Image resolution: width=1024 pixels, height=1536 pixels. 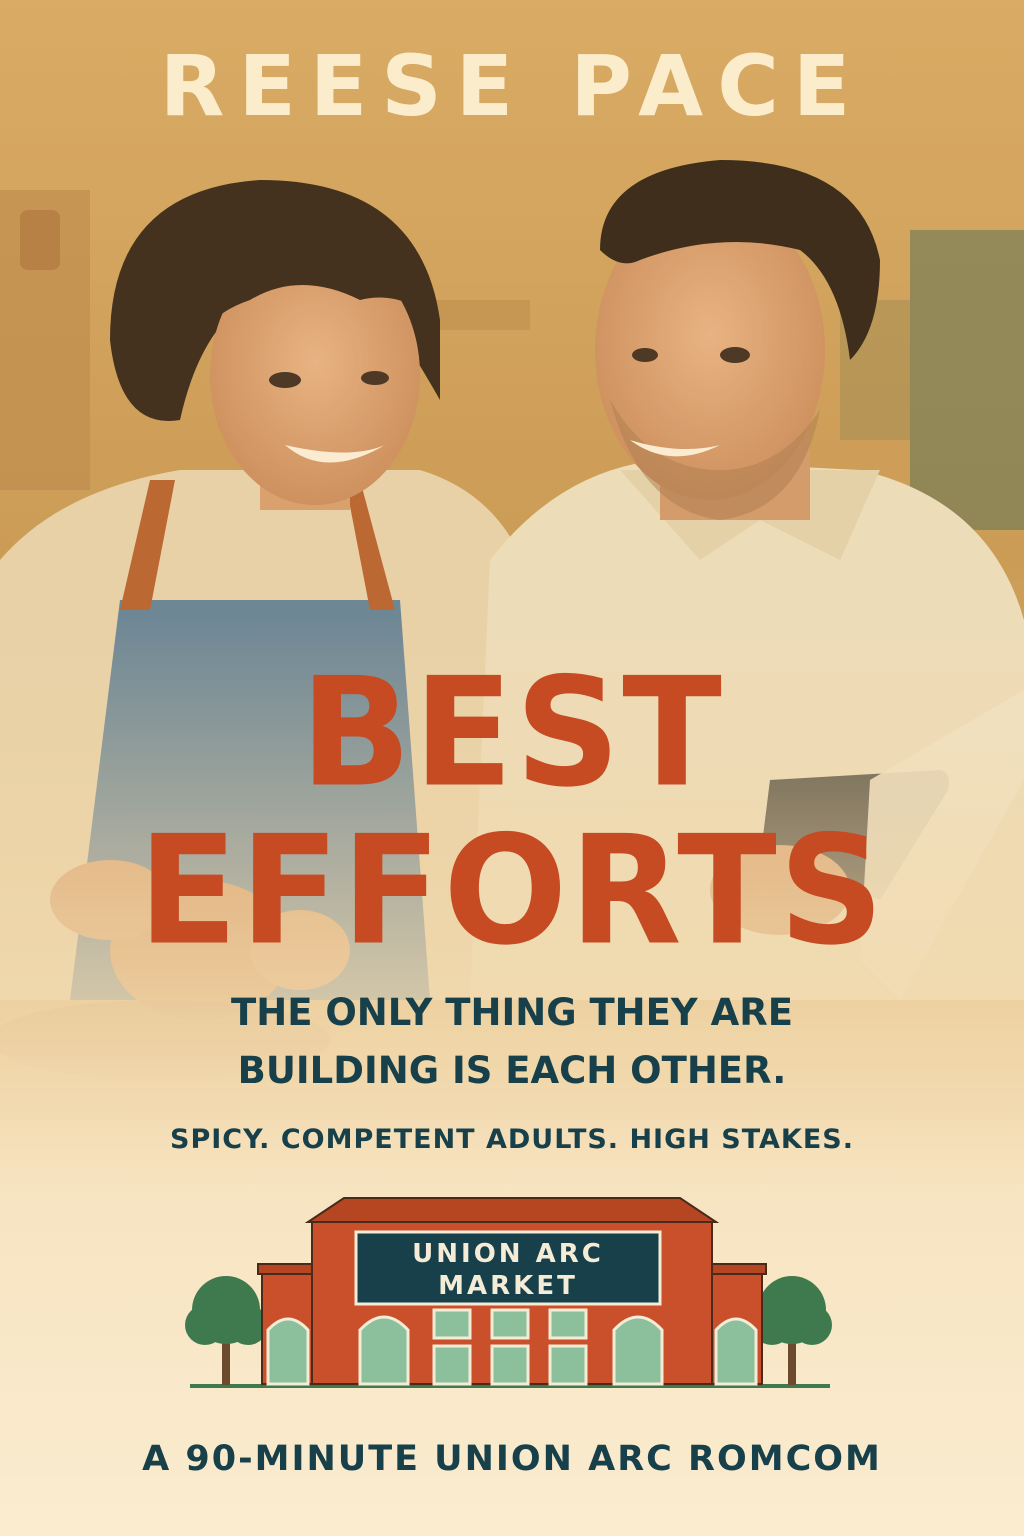 I want to click on series-line: A 90-MINUTE UNION ARC ROMCOM, so click(x=512, y=1459).